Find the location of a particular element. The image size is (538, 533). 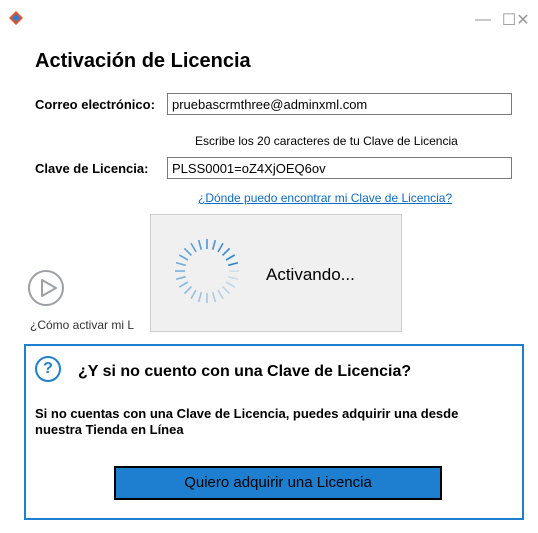

license-label: Clave de Licencia: is located at coordinates (92, 168).